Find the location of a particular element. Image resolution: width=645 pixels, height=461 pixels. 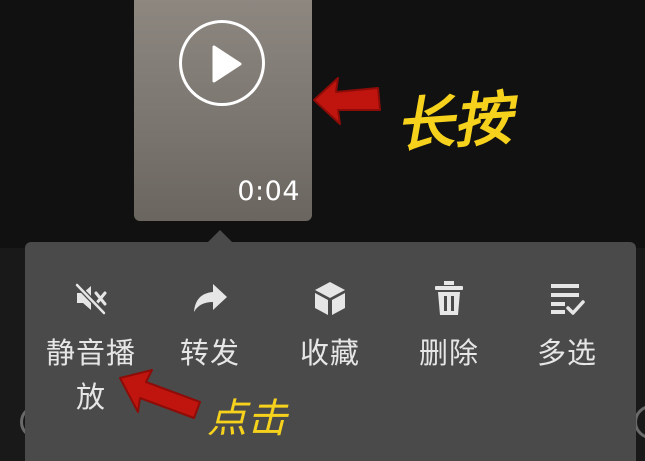

tap-annotation: 点击 is located at coordinates (247, 419).